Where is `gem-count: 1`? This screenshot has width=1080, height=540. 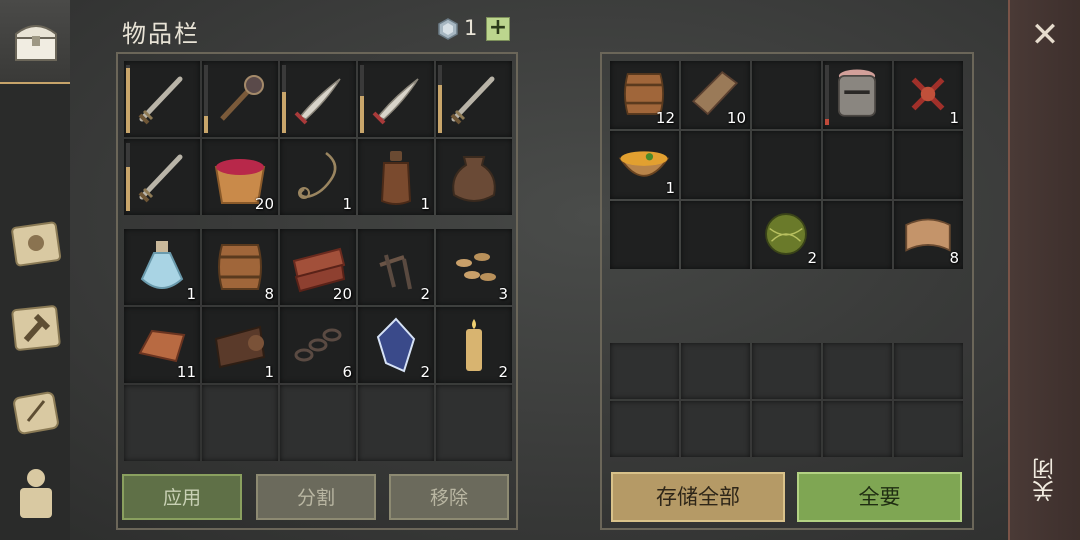
gem-count: 1 is located at coordinates (471, 28).